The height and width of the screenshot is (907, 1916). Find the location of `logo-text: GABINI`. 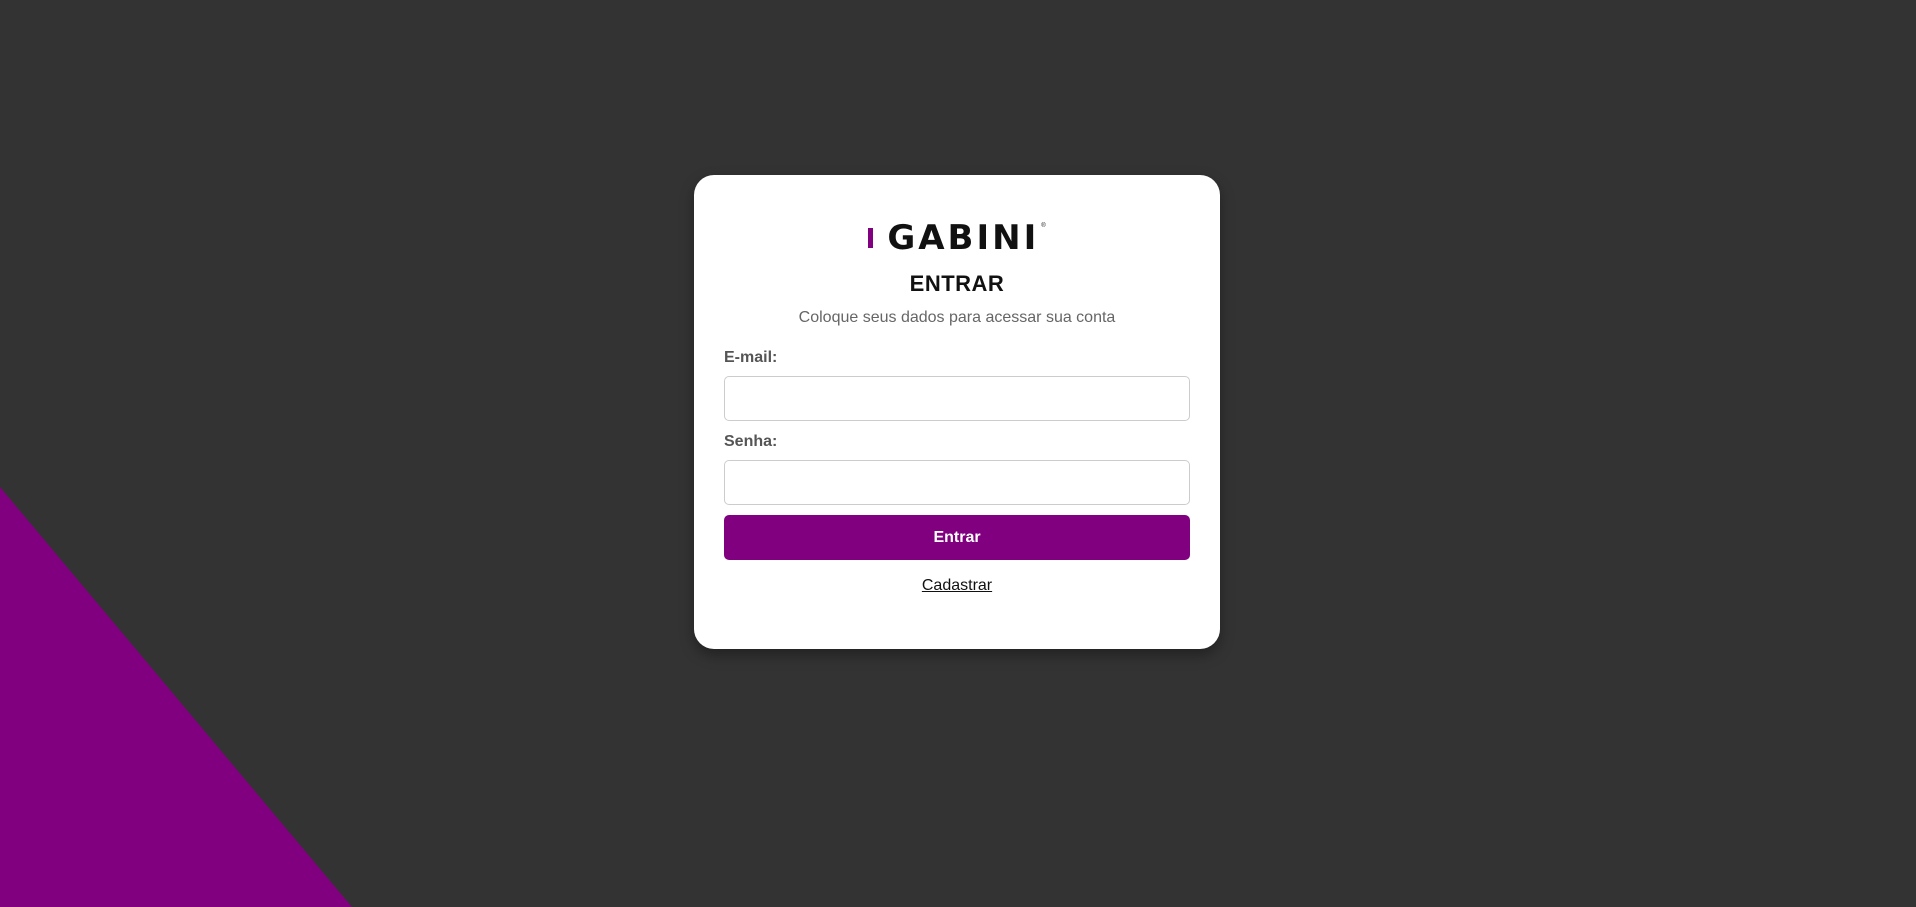

logo-text: GABINI is located at coordinates (963, 238).